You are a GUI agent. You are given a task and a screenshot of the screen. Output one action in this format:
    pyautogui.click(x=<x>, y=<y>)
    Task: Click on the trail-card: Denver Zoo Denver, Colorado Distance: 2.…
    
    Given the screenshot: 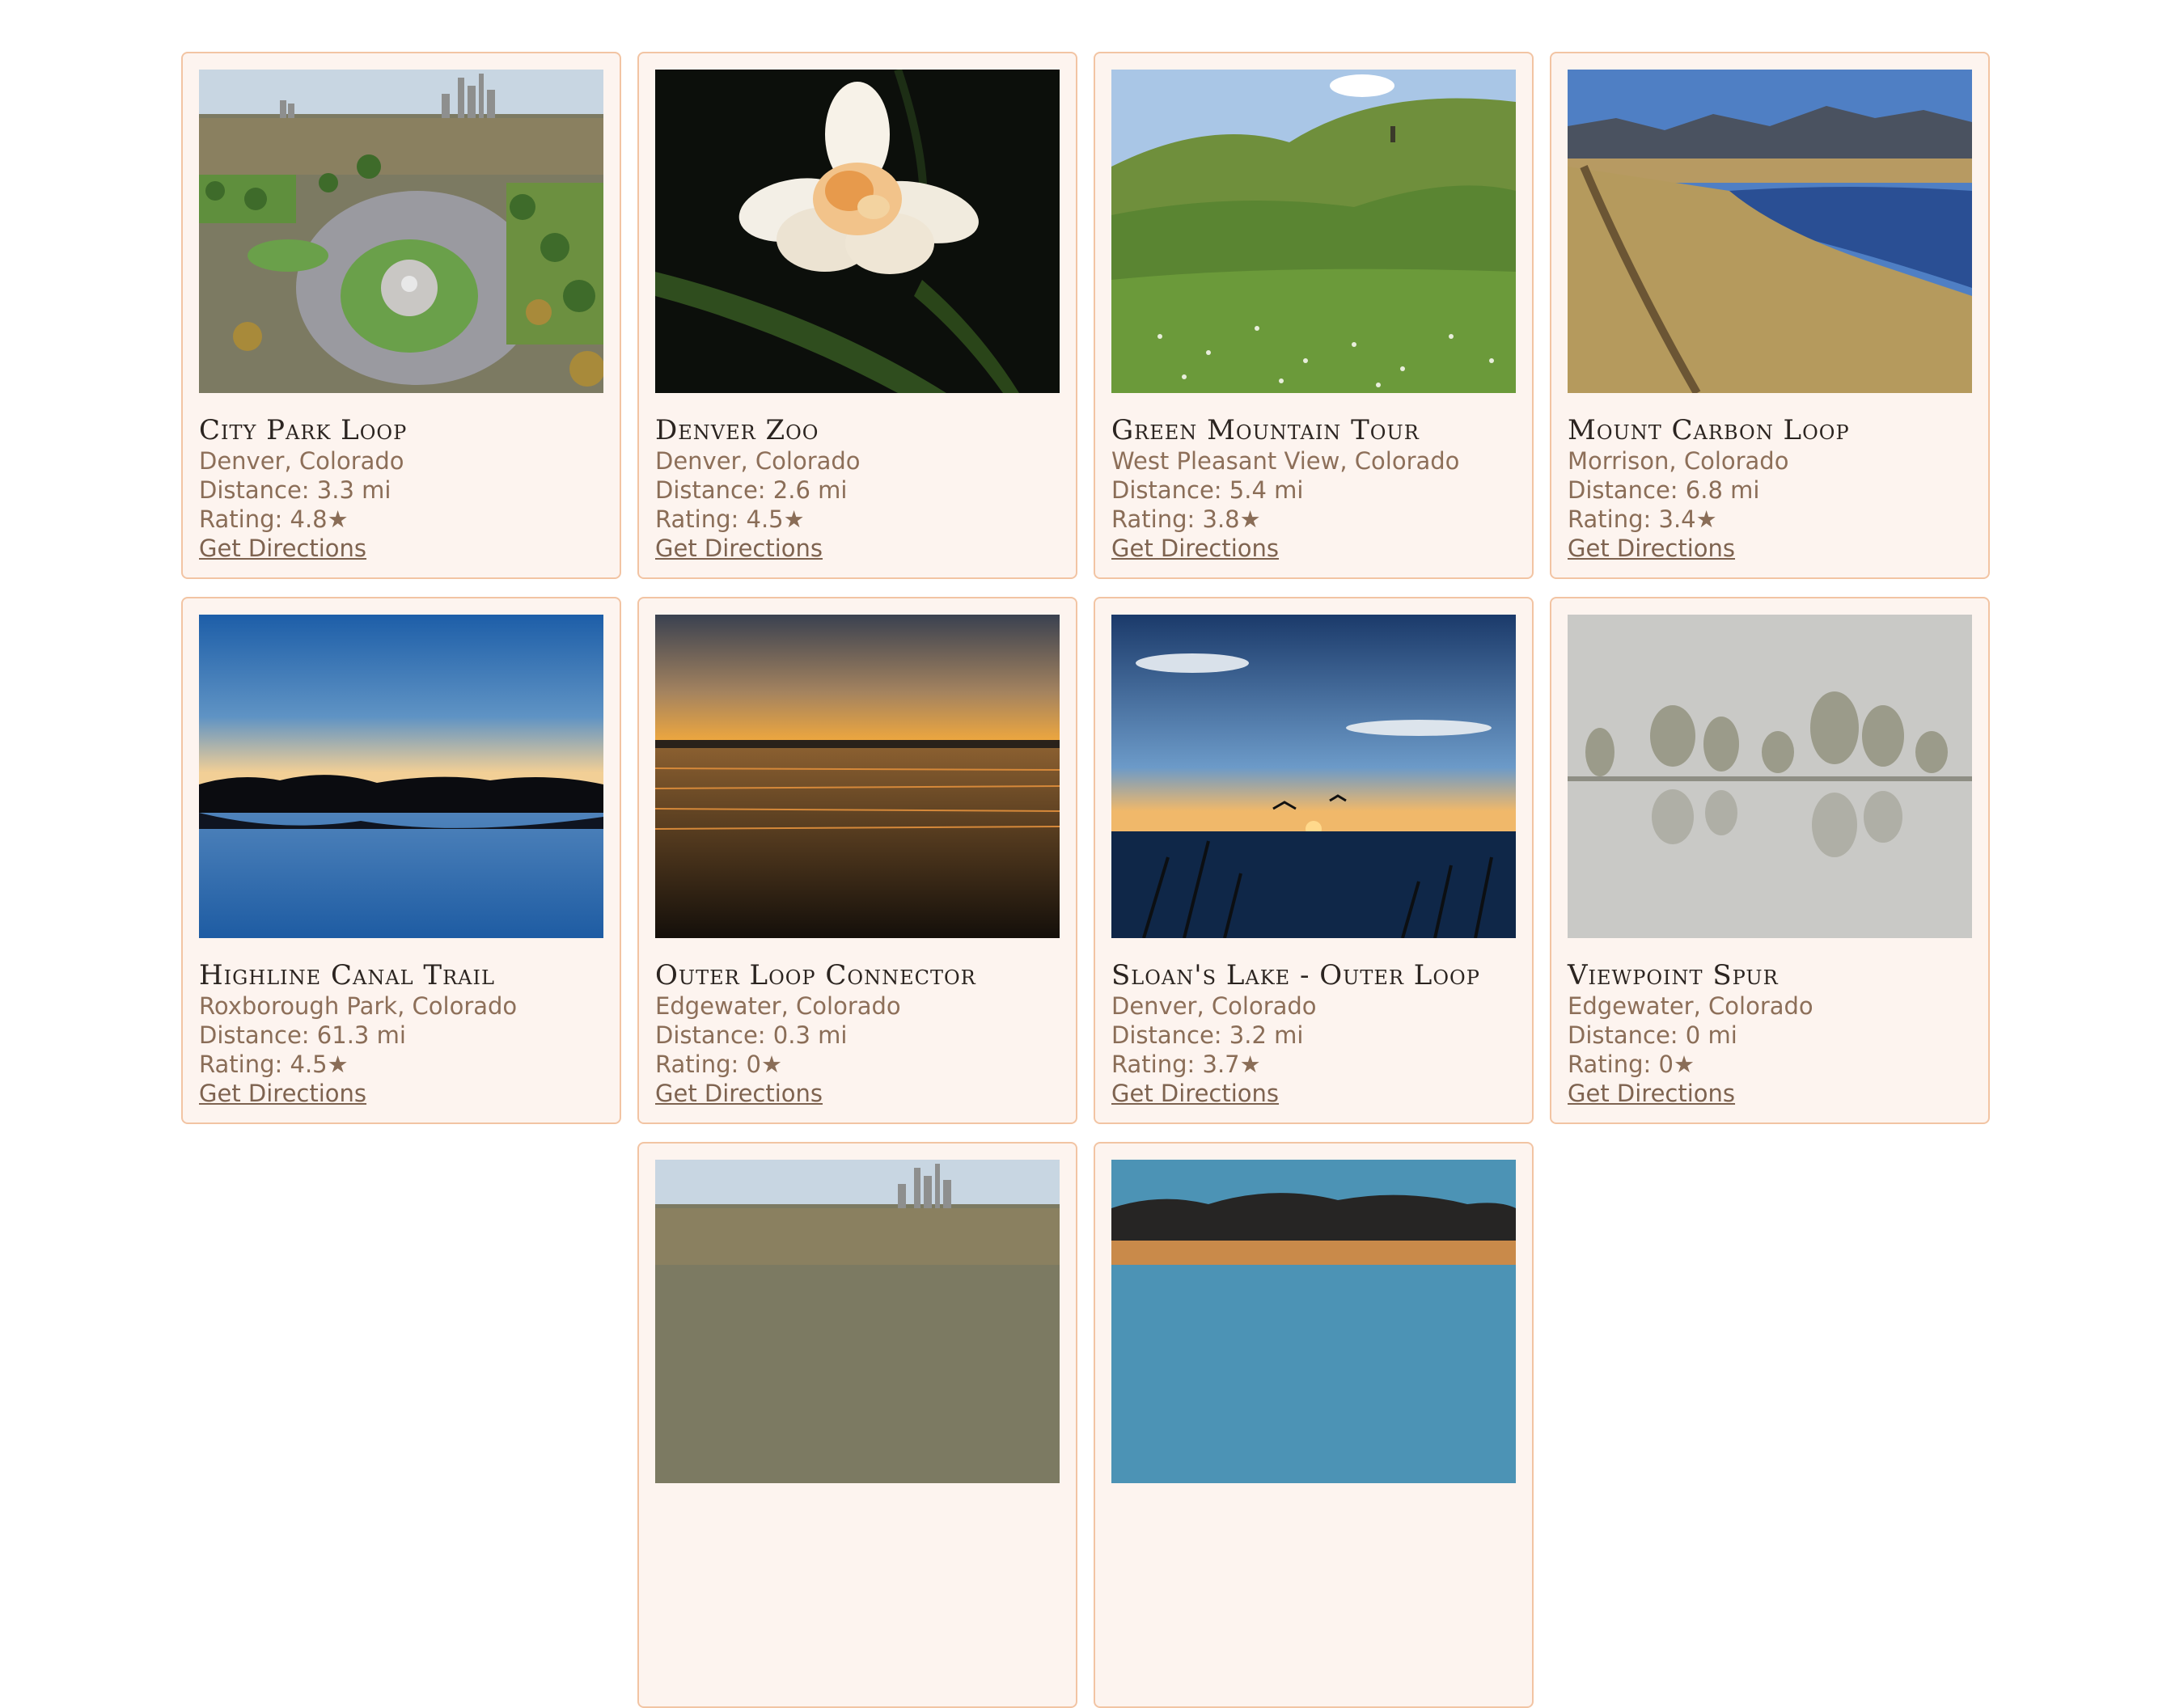 What is the action you would take?
    pyautogui.click(x=857, y=315)
    